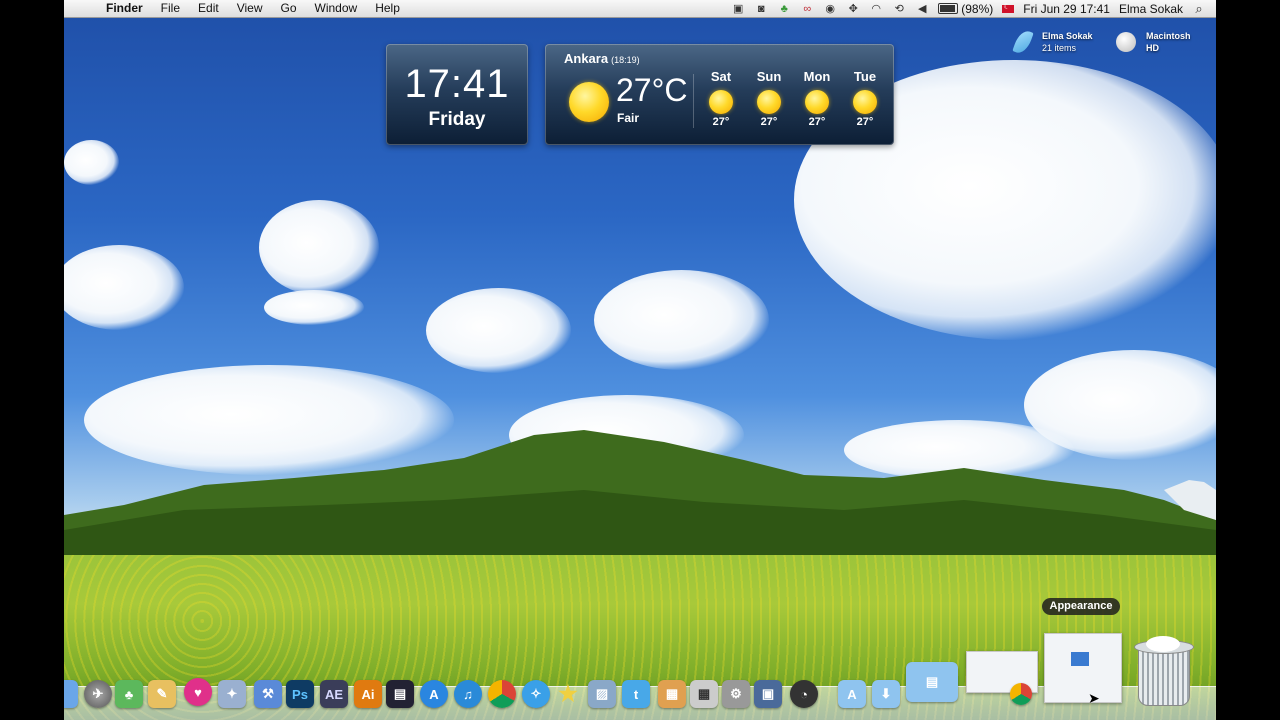 Image resolution: width=1280 pixels, height=720 pixels. I want to click on user-menu: Elma Sokak, so click(1151, 9).